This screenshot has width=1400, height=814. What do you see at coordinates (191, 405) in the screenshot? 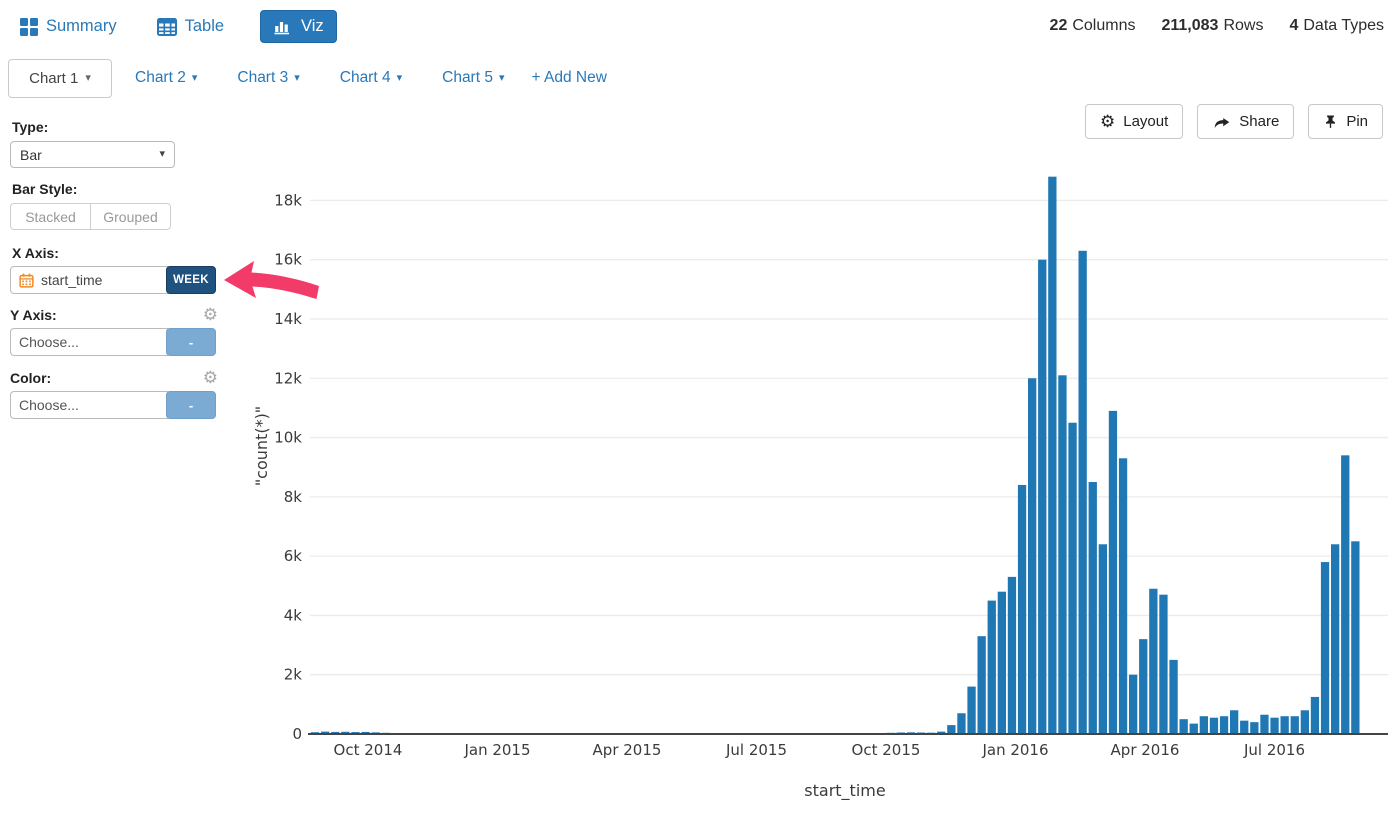
I see `color-aggregation-badge: -` at bounding box center [191, 405].